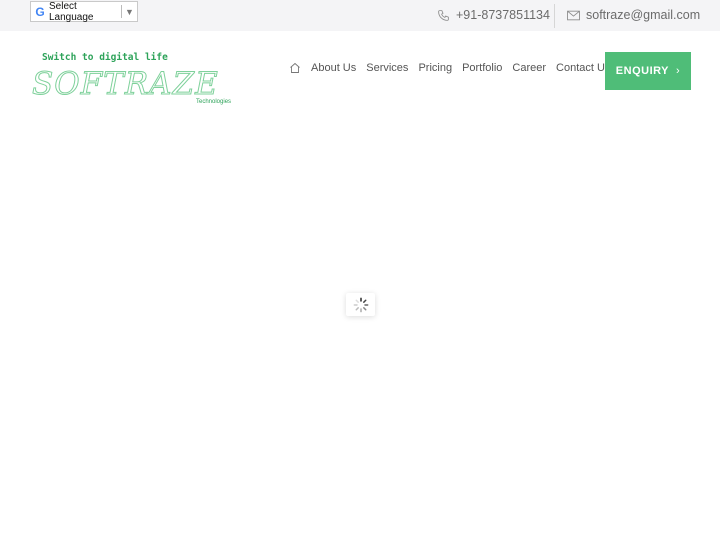 This screenshot has width=720, height=540. I want to click on chevron-down-icon: ▼, so click(129, 11).